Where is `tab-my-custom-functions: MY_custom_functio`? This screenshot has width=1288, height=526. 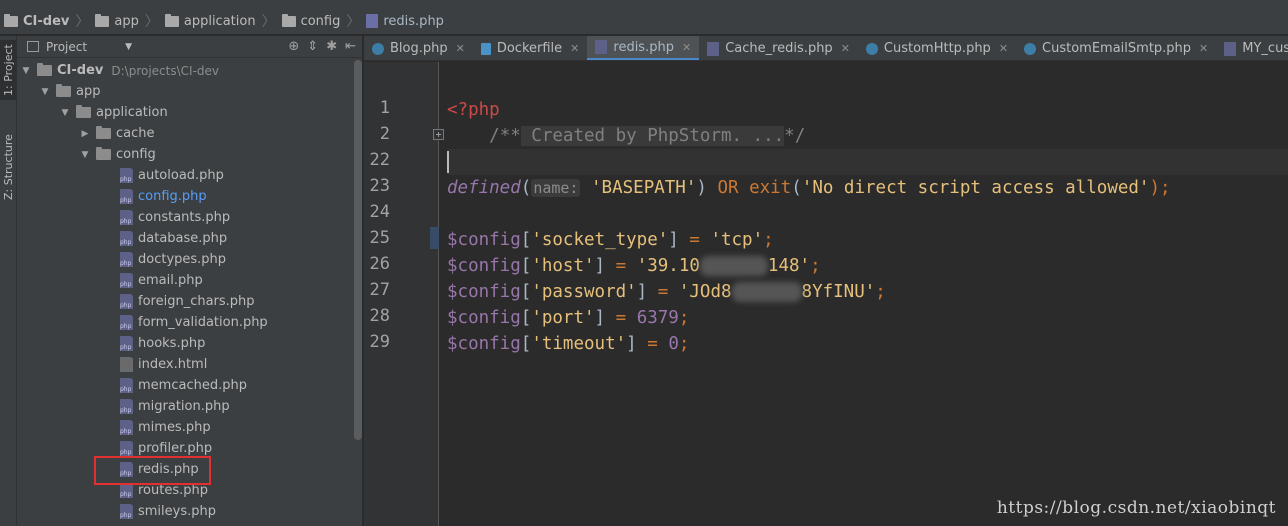 tab-my-custom-functions: MY_custom_functio is located at coordinates (1252, 48).